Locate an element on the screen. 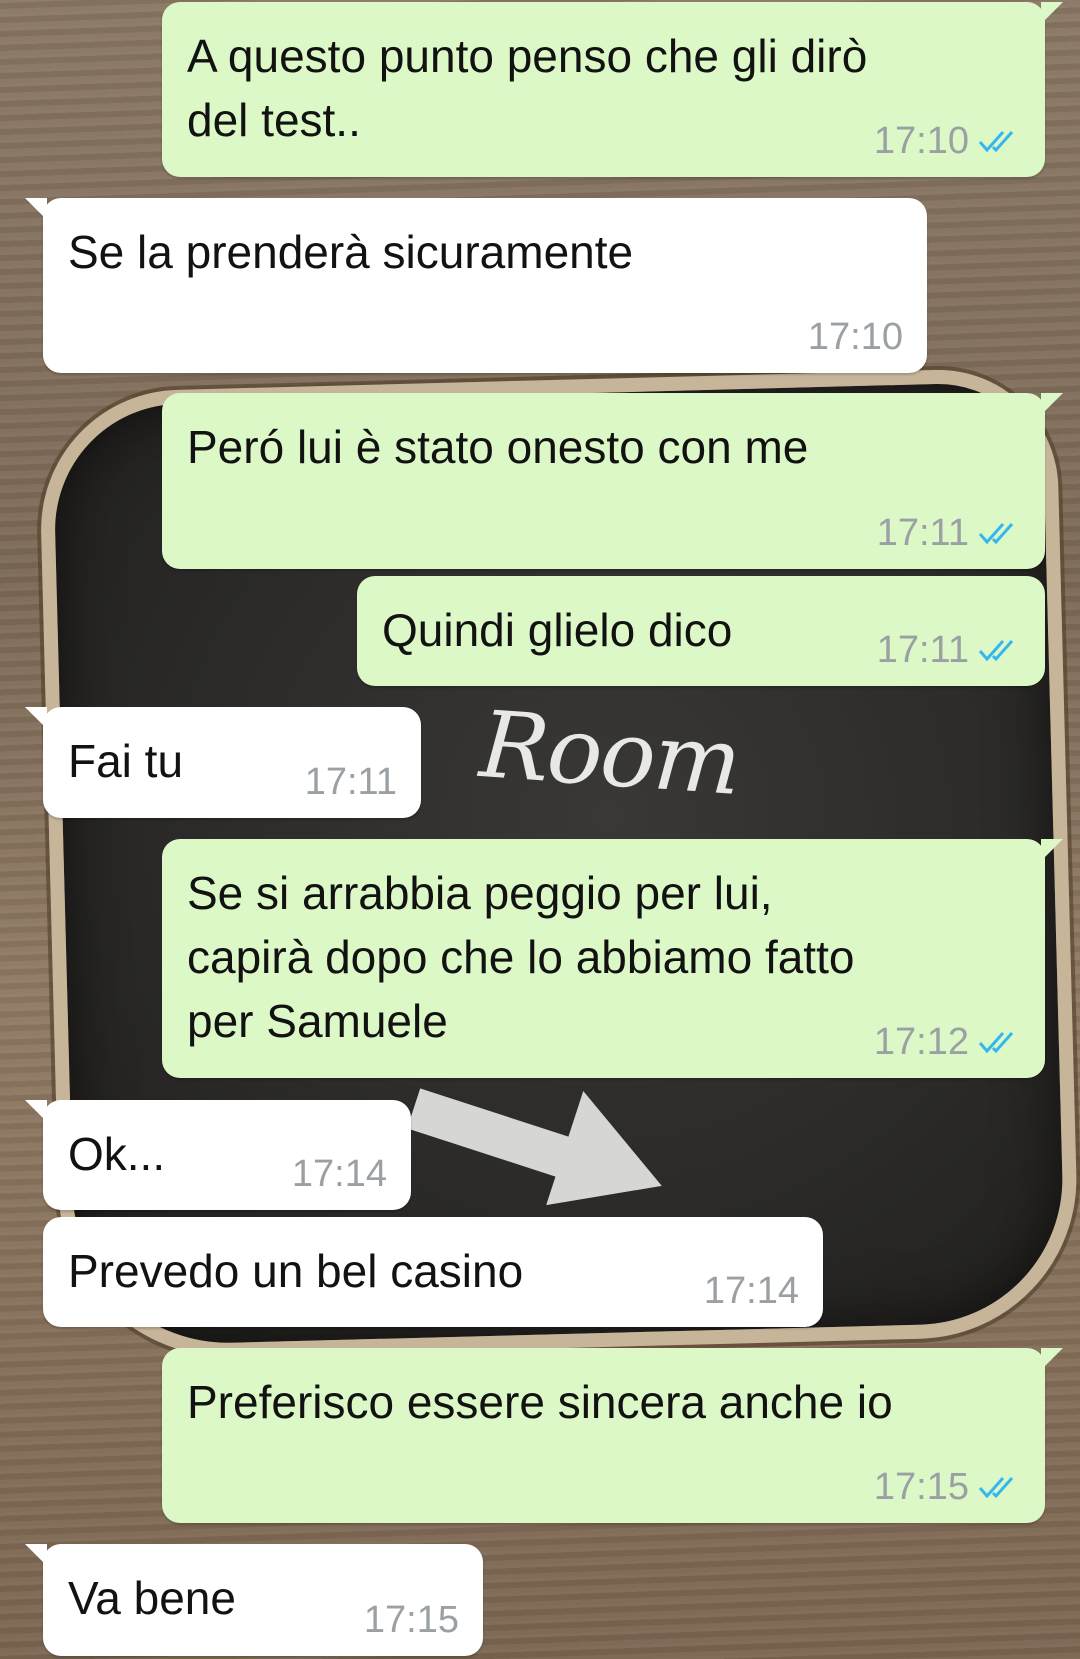 This screenshot has width=1080, height=1659. message-meta: 17:12 is located at coordinates (947, 1042).